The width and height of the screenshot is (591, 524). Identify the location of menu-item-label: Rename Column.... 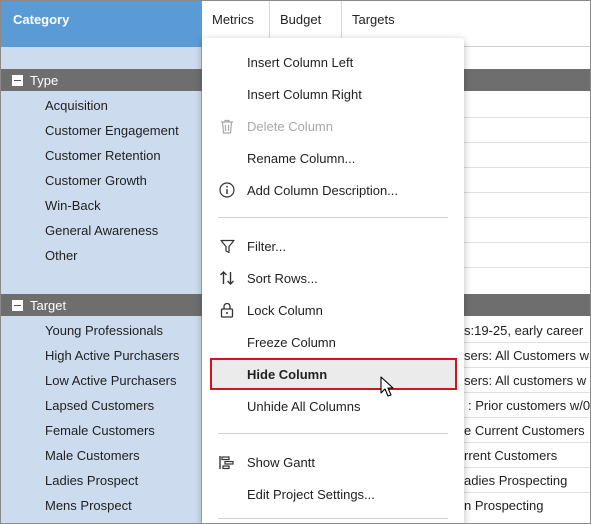
(301, 158).